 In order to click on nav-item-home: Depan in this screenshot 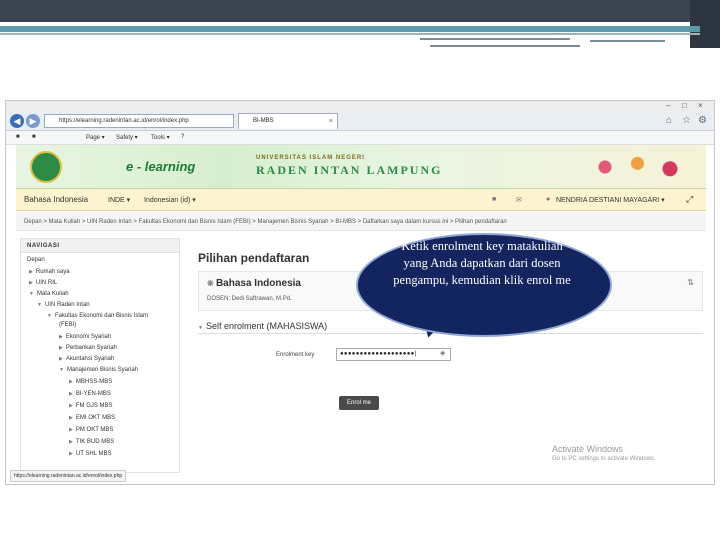, I will do `click(36, 260)`.